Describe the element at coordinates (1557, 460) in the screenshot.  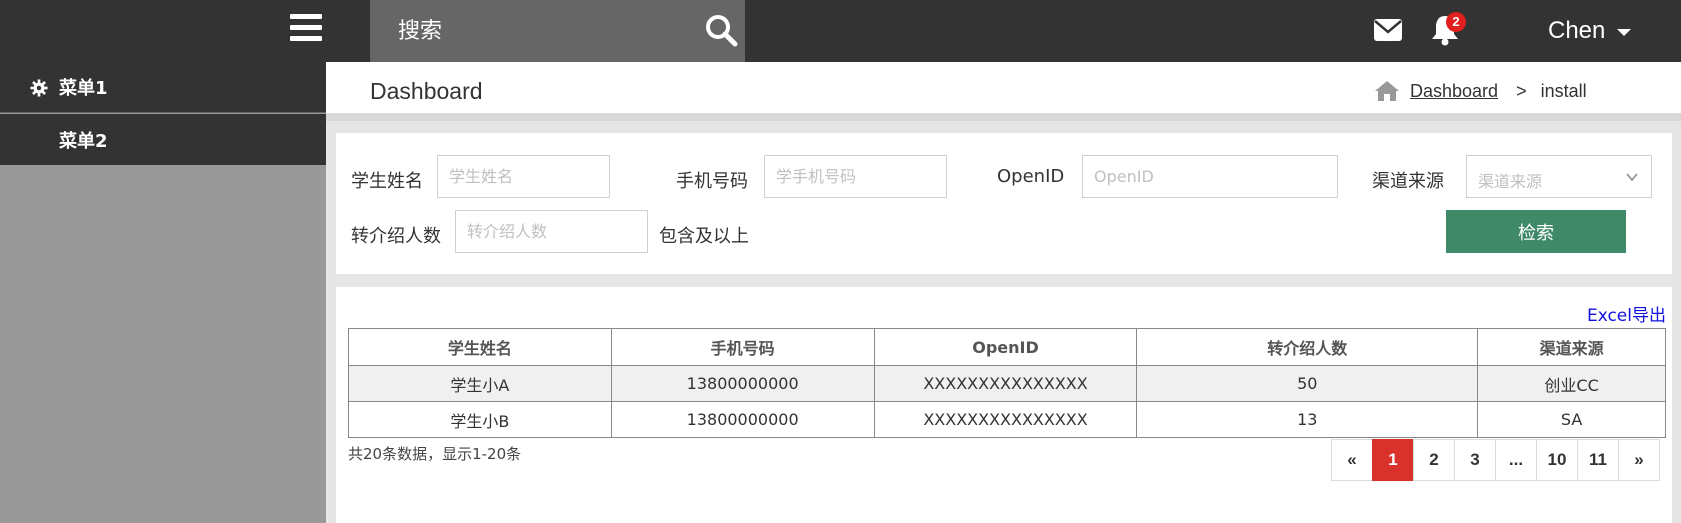
I see `pagination-page-10: 10` at that location.